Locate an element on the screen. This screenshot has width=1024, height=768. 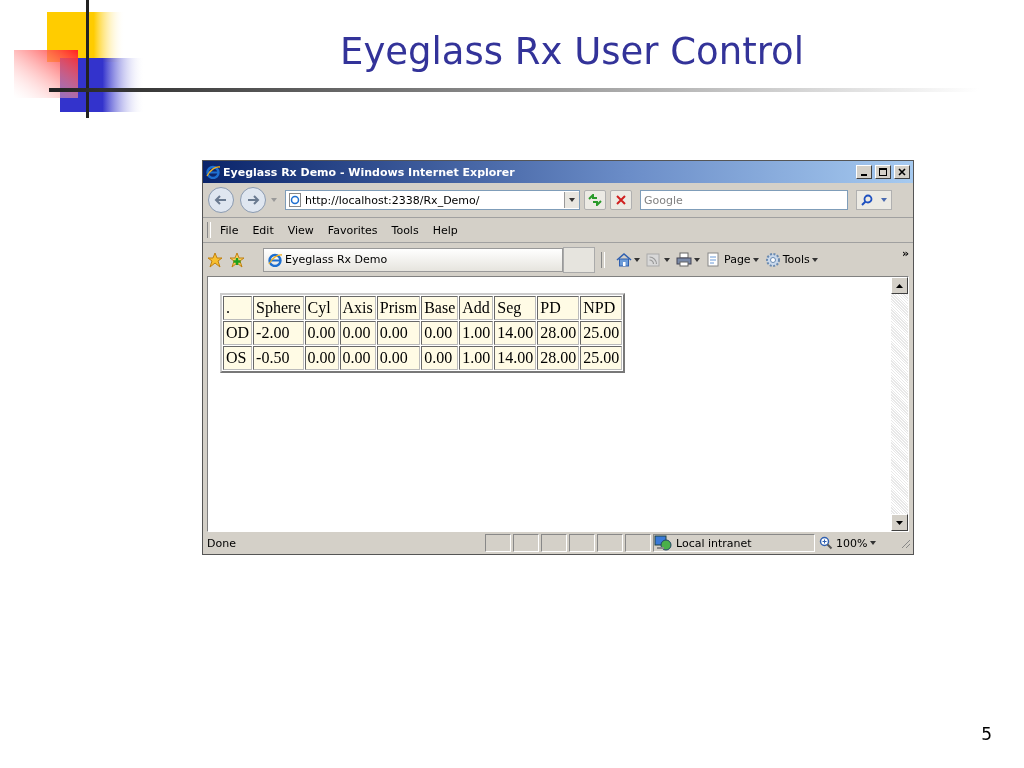
resize-grip-icon is located at coordinates (905, 543).